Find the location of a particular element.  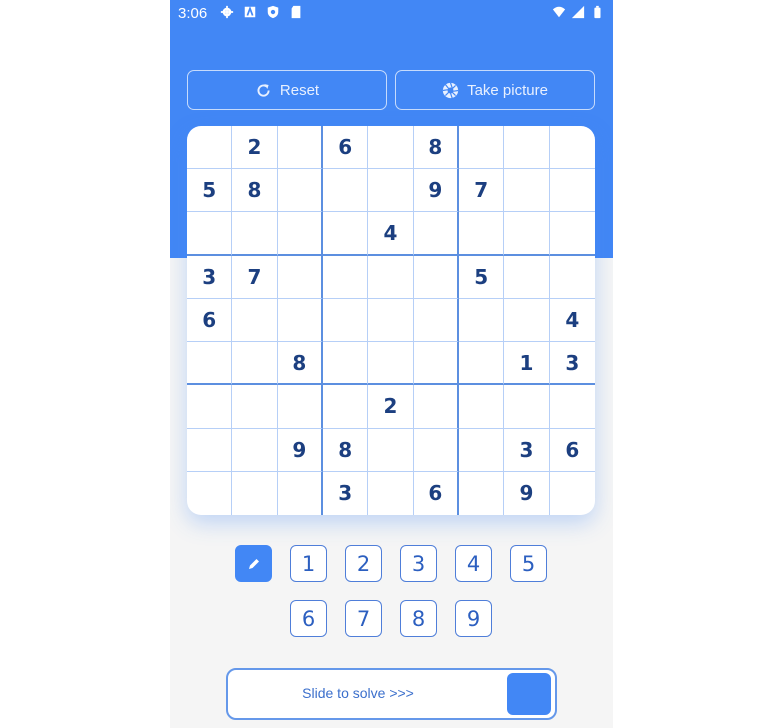

sudoku-cell-r6c5 is located at coordinates (391, 364).